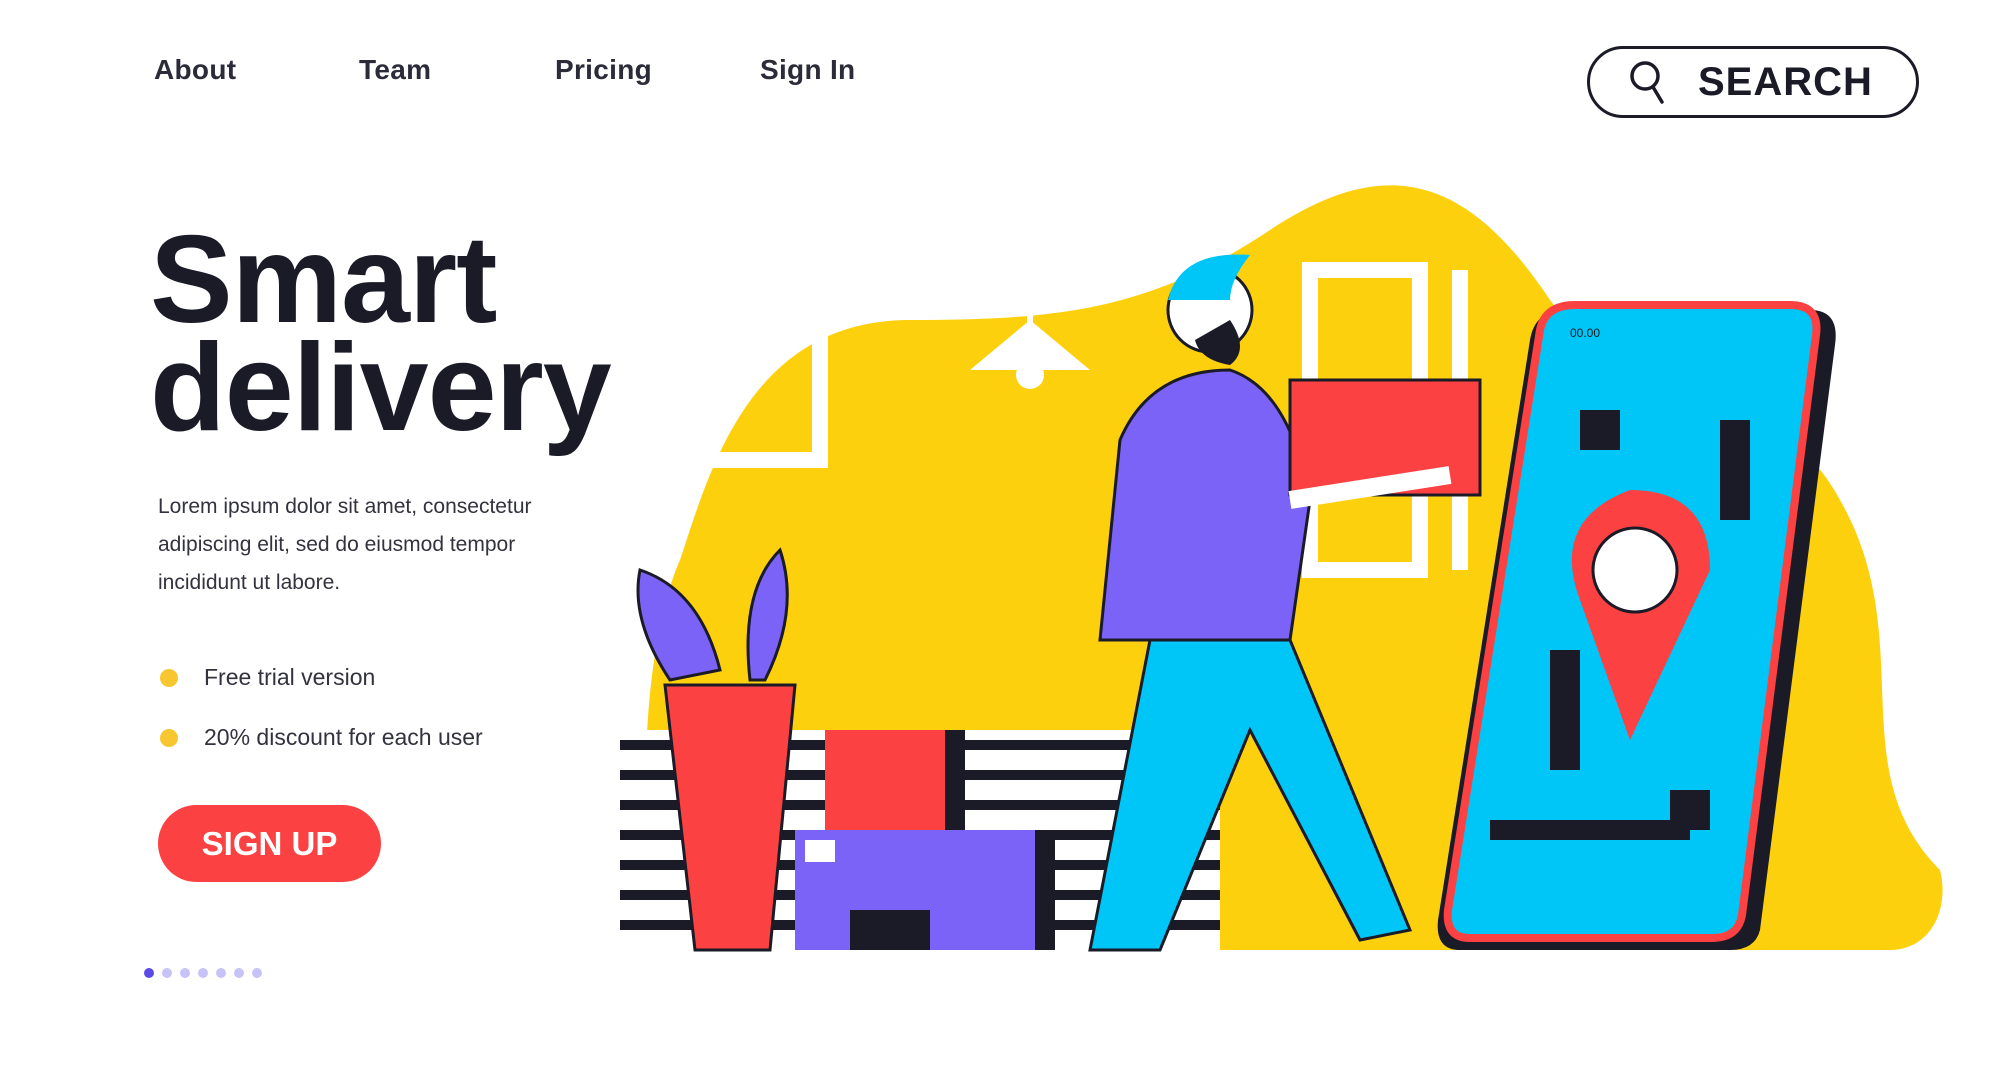  I want to click on feature-label: 20% discount for each user, so click(343, 737).